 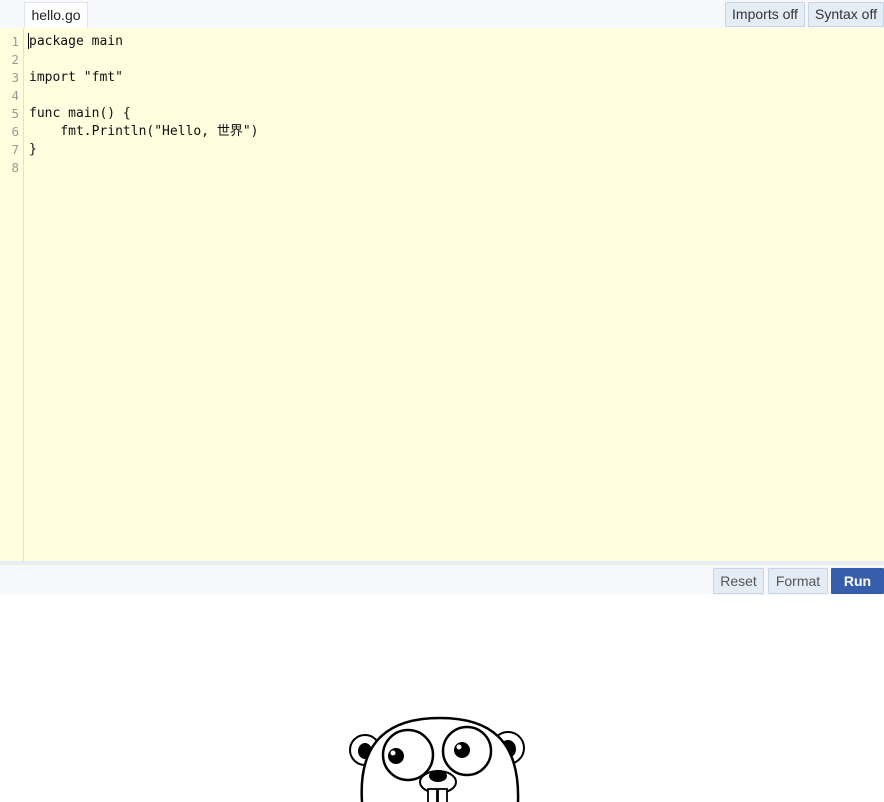 What do you see at coordinates (846, 14) in the screenshot?
I see `syntax-toggle-button: Syntax off` at bounding box center [846, 14].